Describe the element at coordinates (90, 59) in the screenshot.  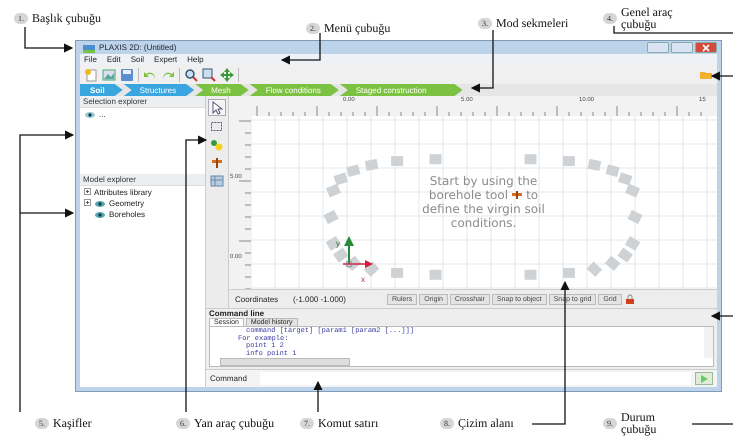
I see `menu-item: File` at that location.